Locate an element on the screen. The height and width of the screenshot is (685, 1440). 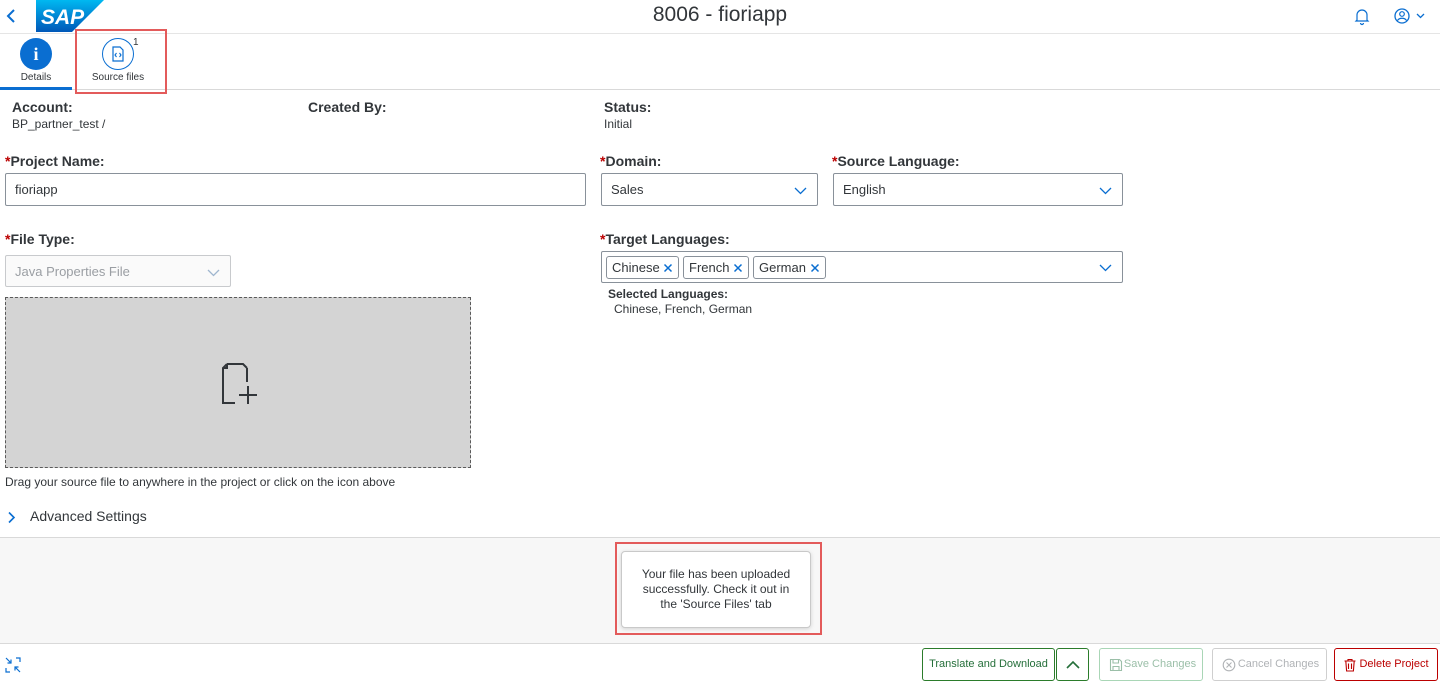
selected-languages-label: Selected Languages: is located at coordinates (668, 294).